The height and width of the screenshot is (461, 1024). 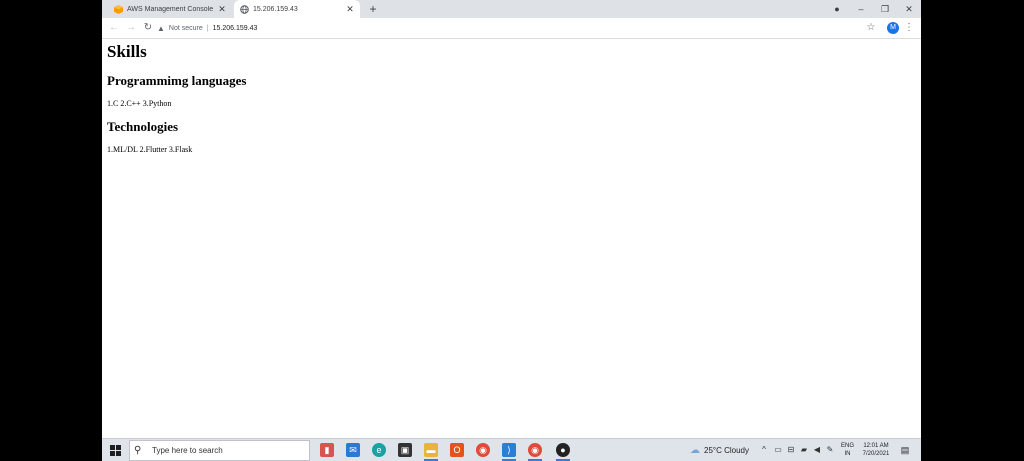 What do you see at coordinates (893, 28) in the screenshot?
I see `profile-avatar: M` at bounding box center [893, 28].